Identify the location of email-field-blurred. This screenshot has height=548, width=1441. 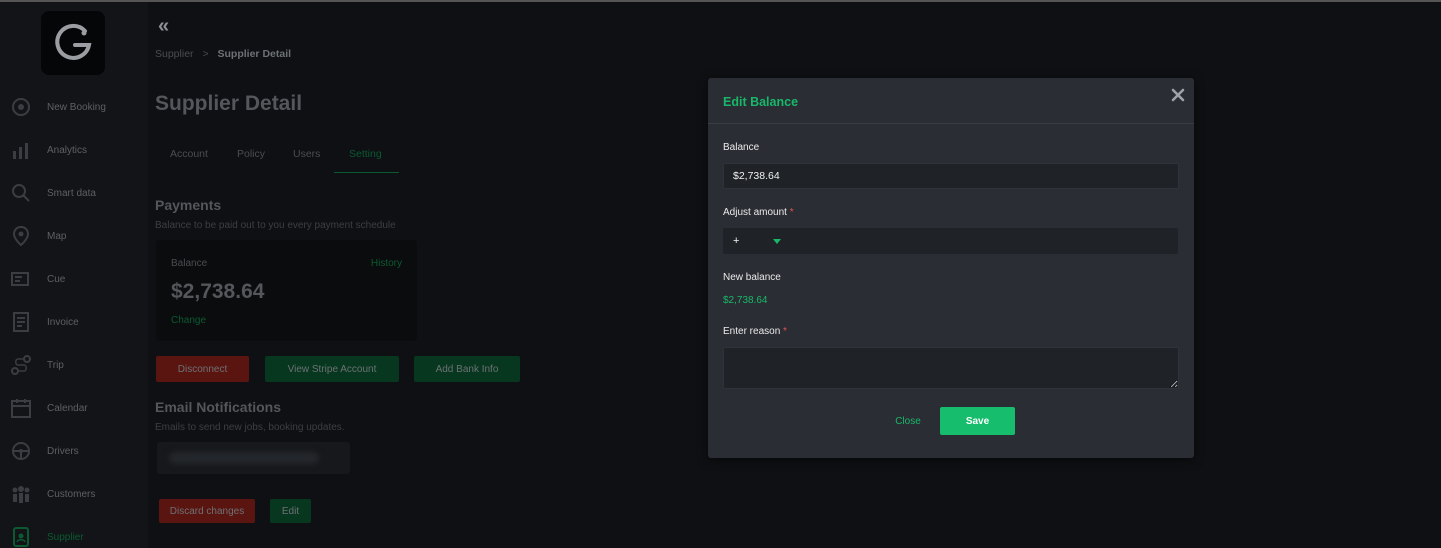
(253, 458).